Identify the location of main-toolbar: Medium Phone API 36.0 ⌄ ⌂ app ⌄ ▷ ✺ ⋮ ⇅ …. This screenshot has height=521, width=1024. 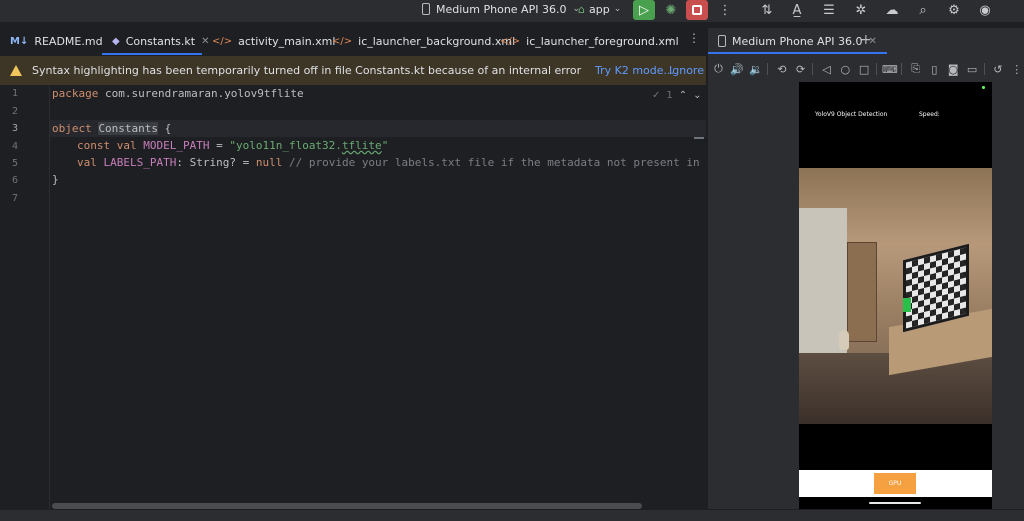
(512, 11).